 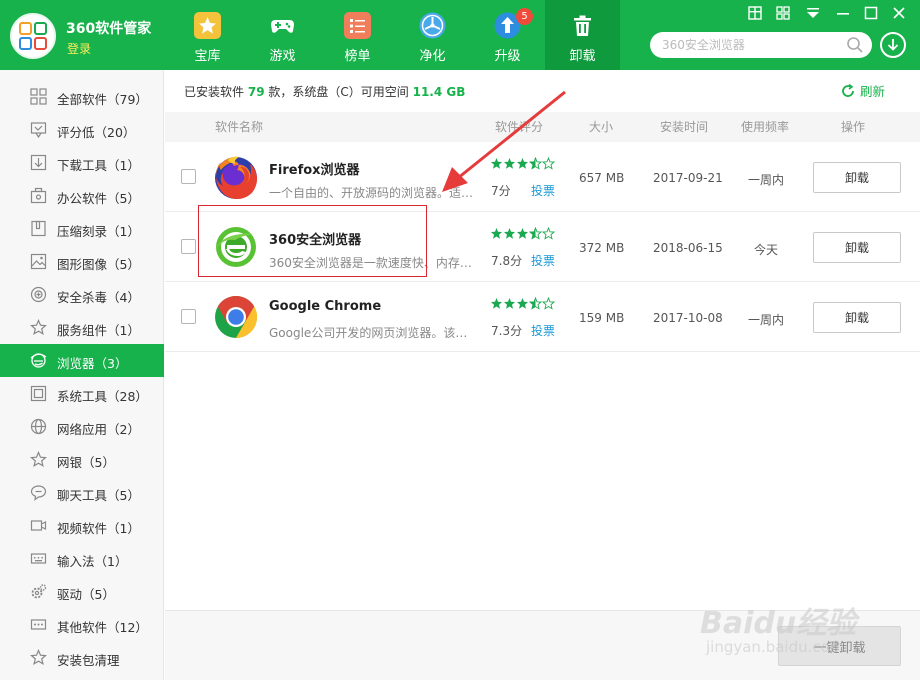 I want to click on app-description: 一个自由的、开放源码的浏览器。适用于Windows, so click(x=372, y=193).